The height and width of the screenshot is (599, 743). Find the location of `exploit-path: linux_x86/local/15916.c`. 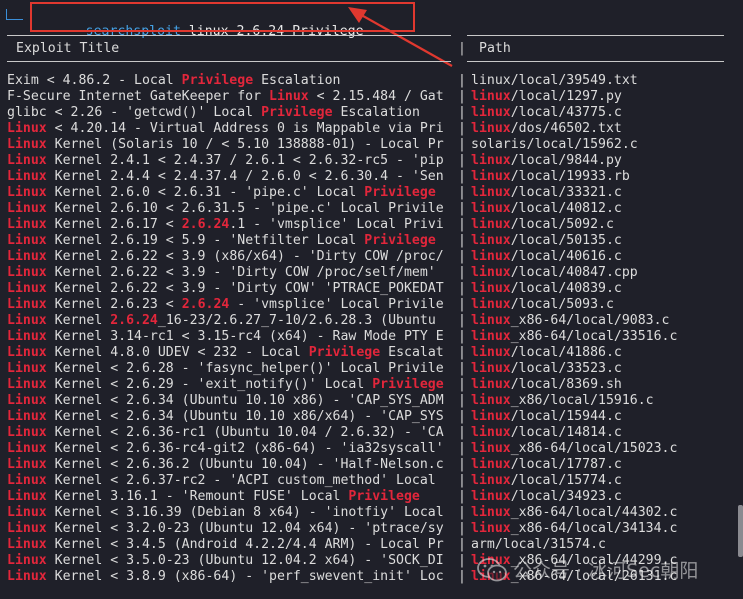

exploit-path: linux_x86/local/15916.c is located at coordinates (562, 401).